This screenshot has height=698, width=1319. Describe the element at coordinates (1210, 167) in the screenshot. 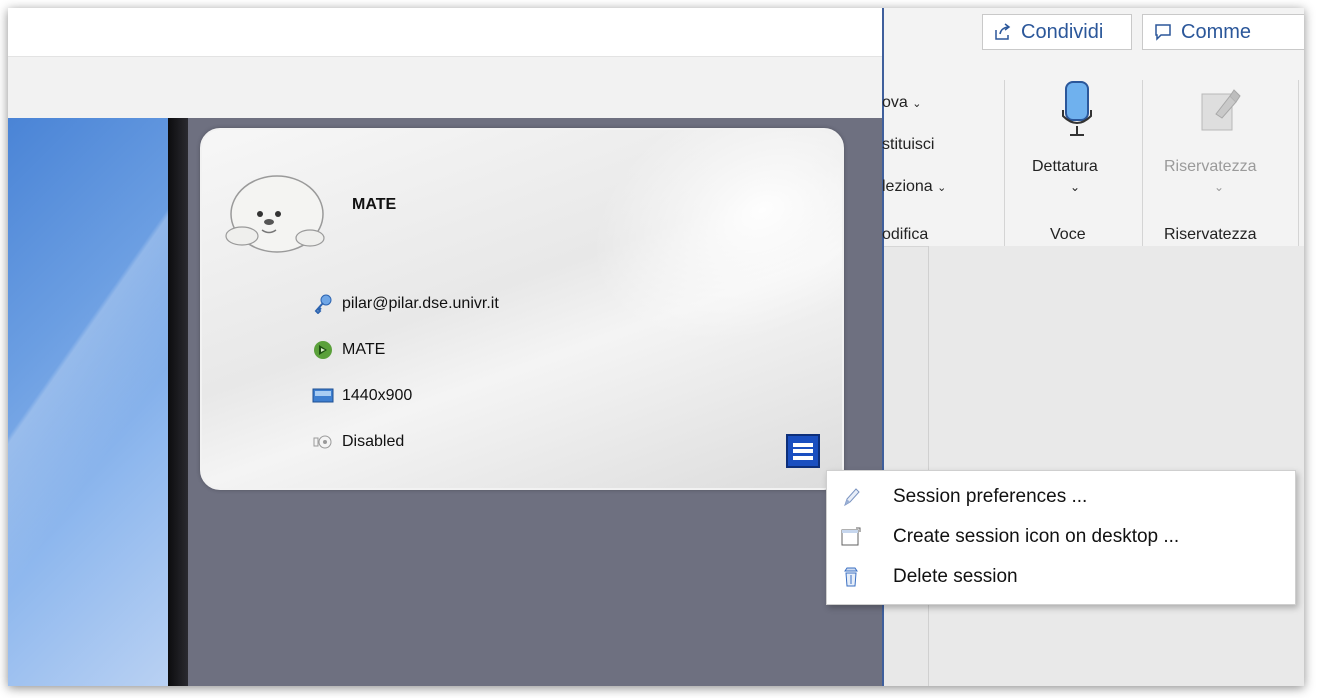

I see `privacy-button: Riservatezza` at that location.